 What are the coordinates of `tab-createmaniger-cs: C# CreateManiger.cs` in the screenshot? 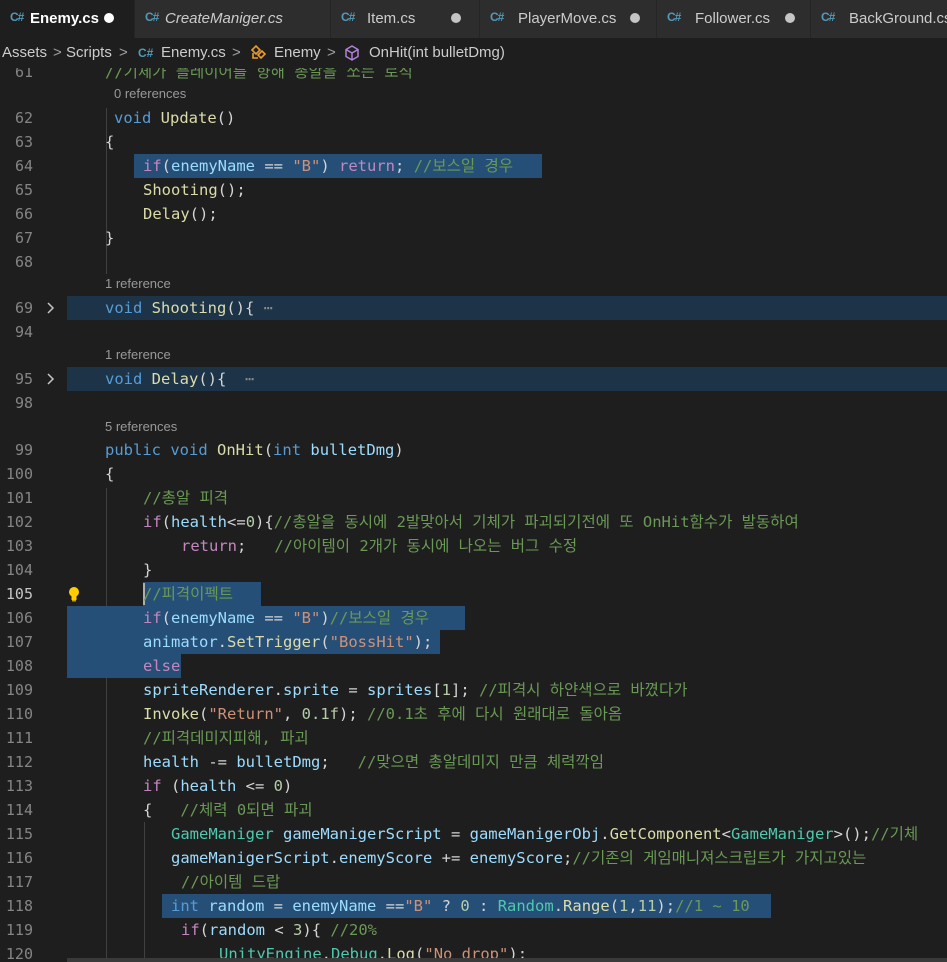 It's located at (233, 19).